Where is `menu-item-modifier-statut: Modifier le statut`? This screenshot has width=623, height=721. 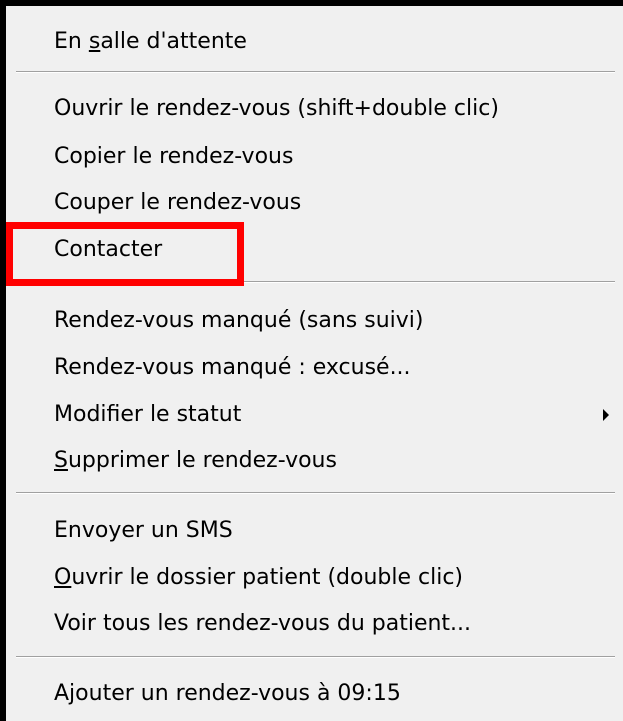
menu-item-modifier-statut: Modifier le statut is located at coordinates (314, 415).